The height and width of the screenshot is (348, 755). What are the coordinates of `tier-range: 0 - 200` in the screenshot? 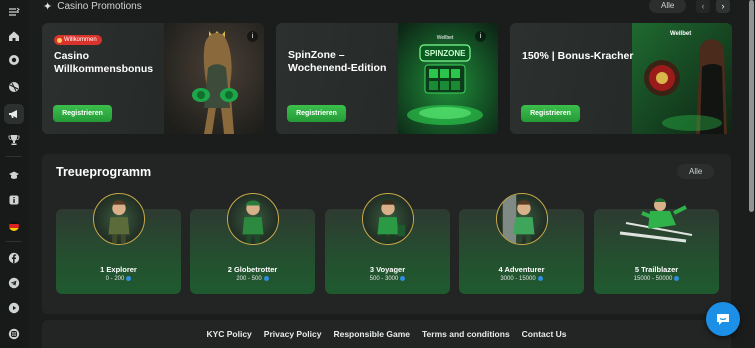 It's located at (118, 279).